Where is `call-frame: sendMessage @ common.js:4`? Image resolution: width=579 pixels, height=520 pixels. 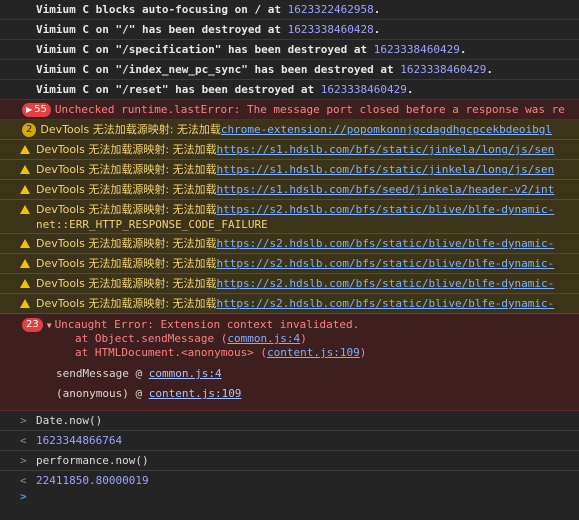
call-frame: sendMessage @ common.js:4 is located at coordinates (289, 374).